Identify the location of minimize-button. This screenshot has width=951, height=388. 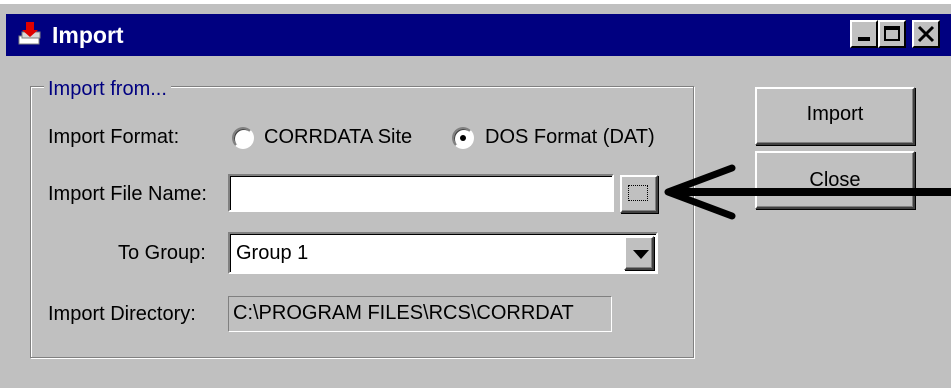
(864, 34).